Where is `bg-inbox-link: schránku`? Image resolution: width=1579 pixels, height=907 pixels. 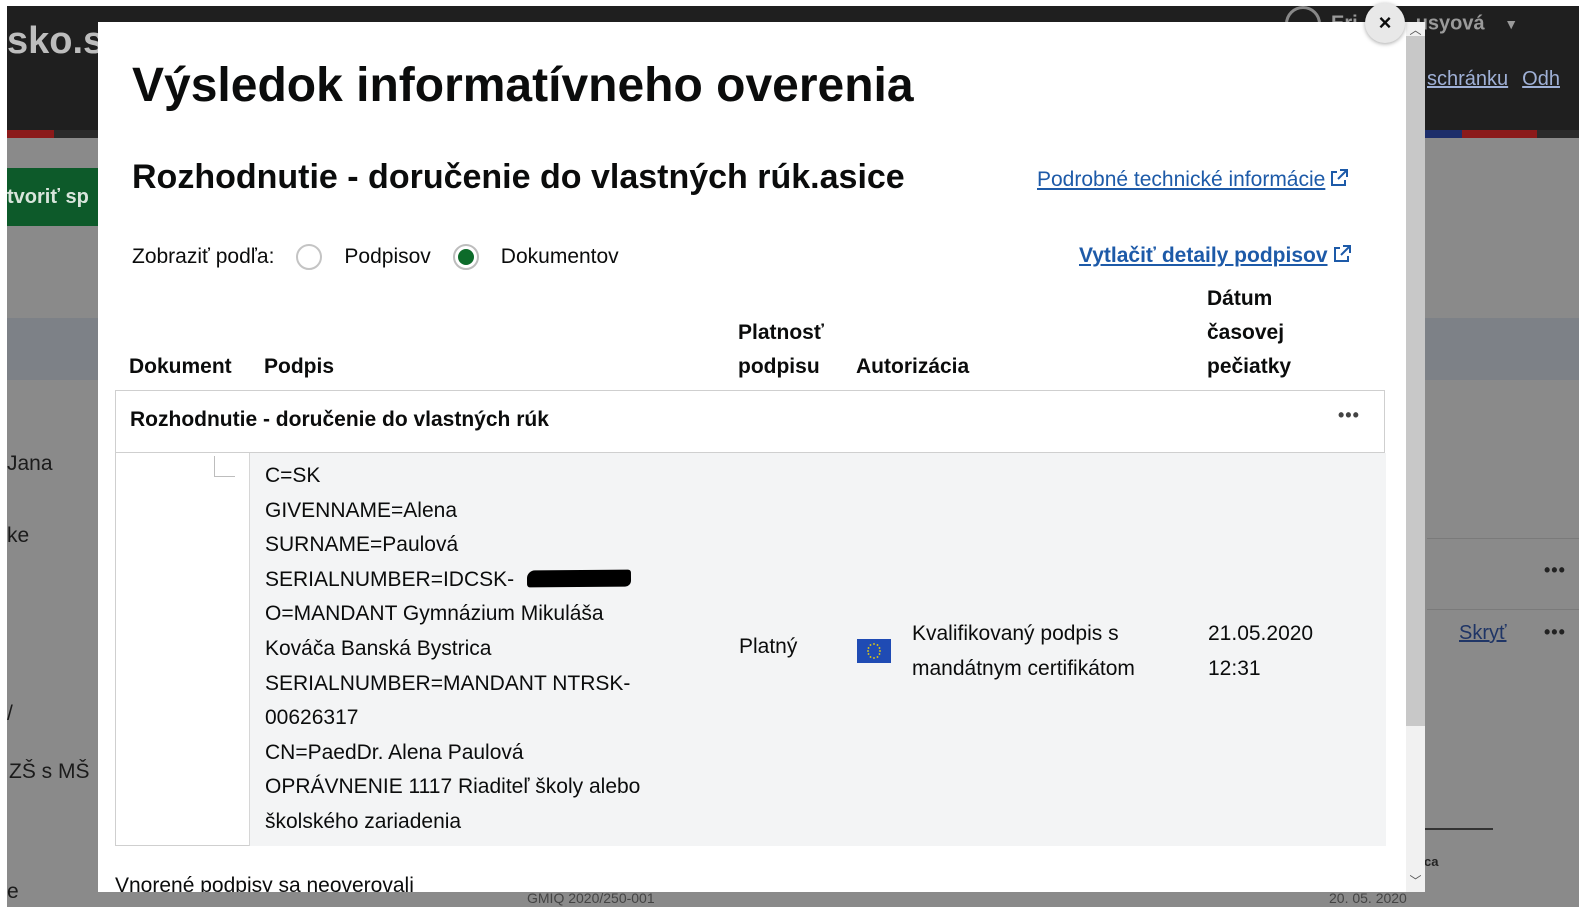
bg-inbox-link: schránku is located at coordinates (1467, 79).